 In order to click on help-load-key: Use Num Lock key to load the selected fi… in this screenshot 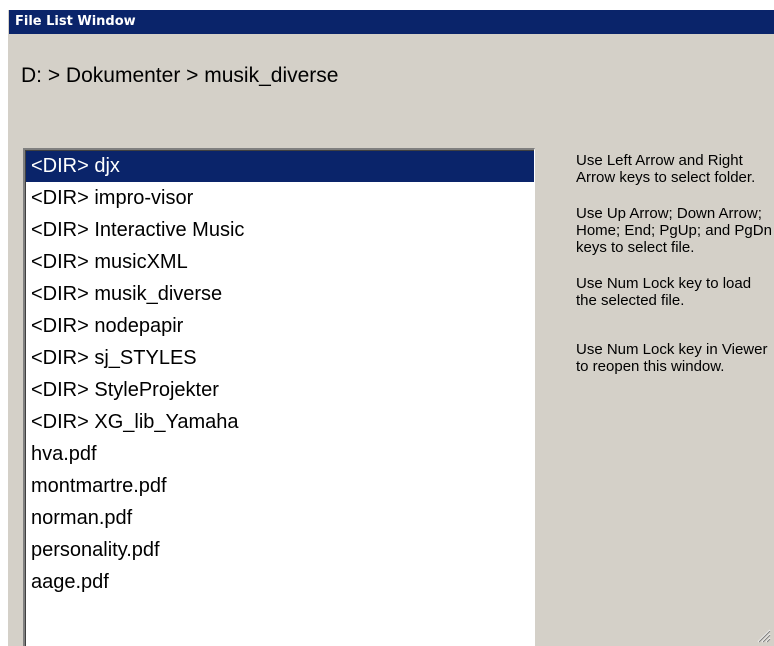, I will do `click(664, 292)`.